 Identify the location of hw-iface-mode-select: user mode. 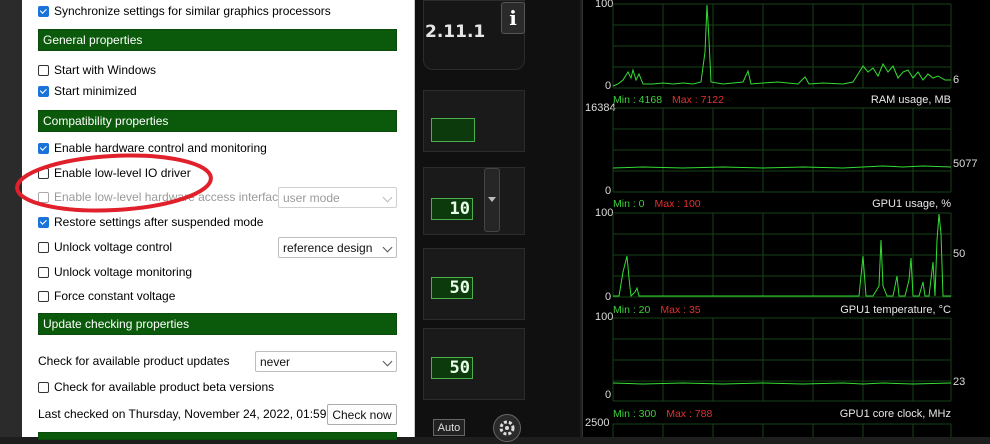
(337, 197).